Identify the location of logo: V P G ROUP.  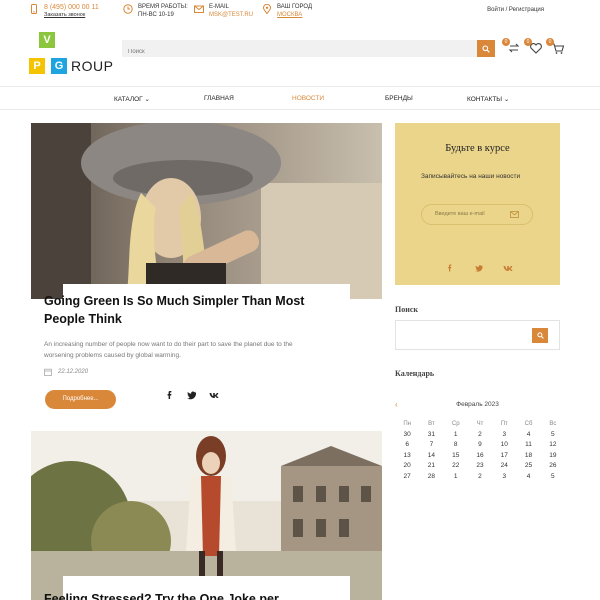
(71, 55).